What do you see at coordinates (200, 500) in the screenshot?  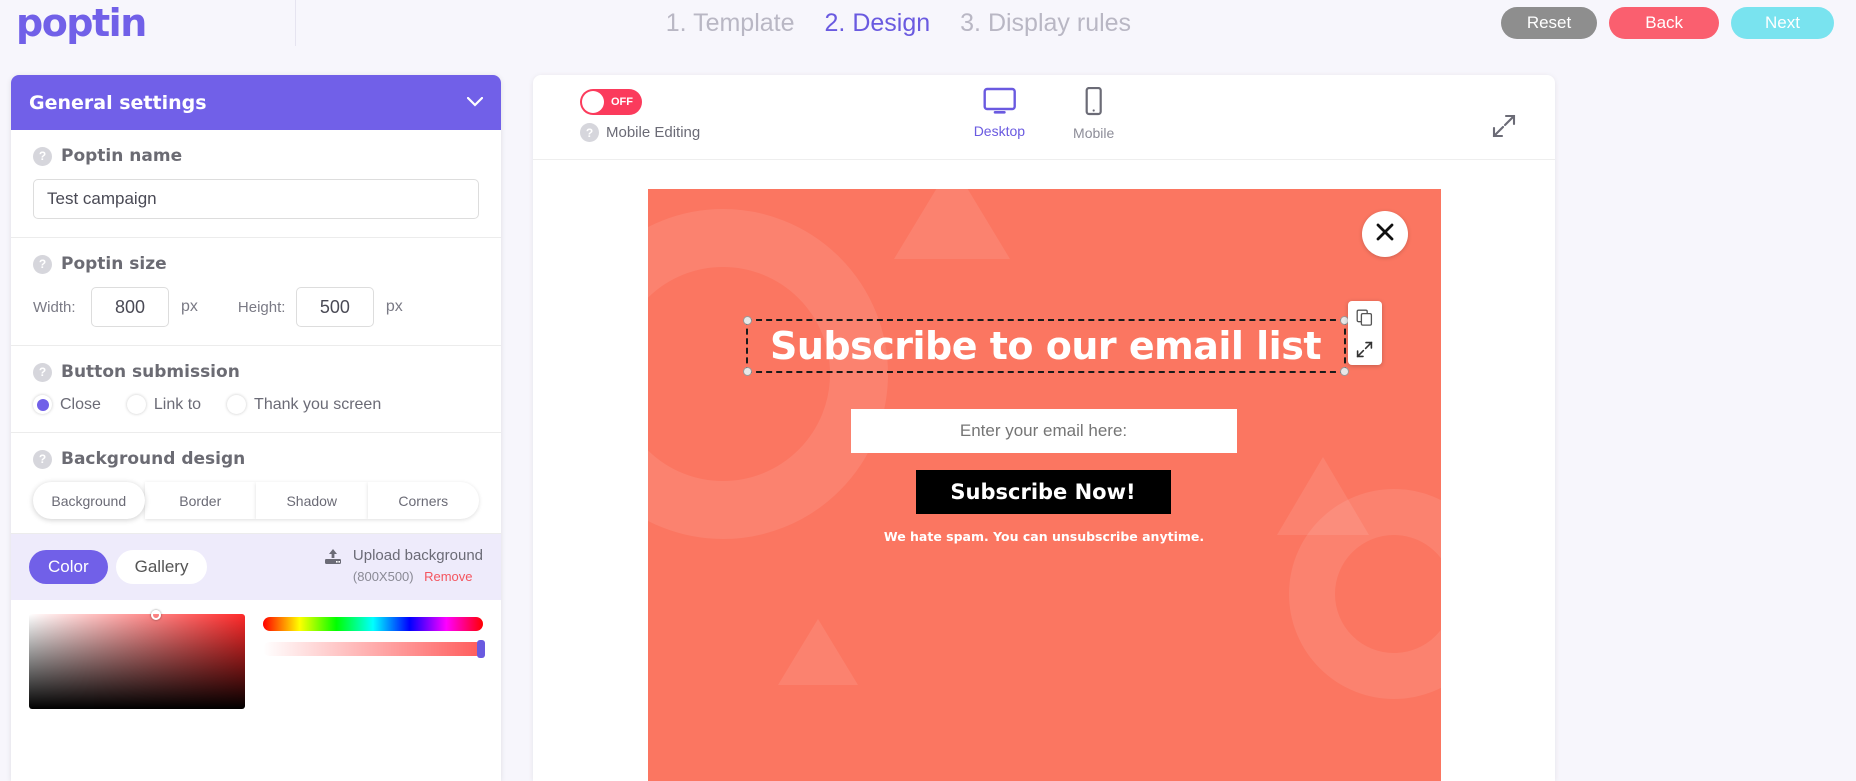 I see `tab-border: Border` at bounding box center [200, 500].